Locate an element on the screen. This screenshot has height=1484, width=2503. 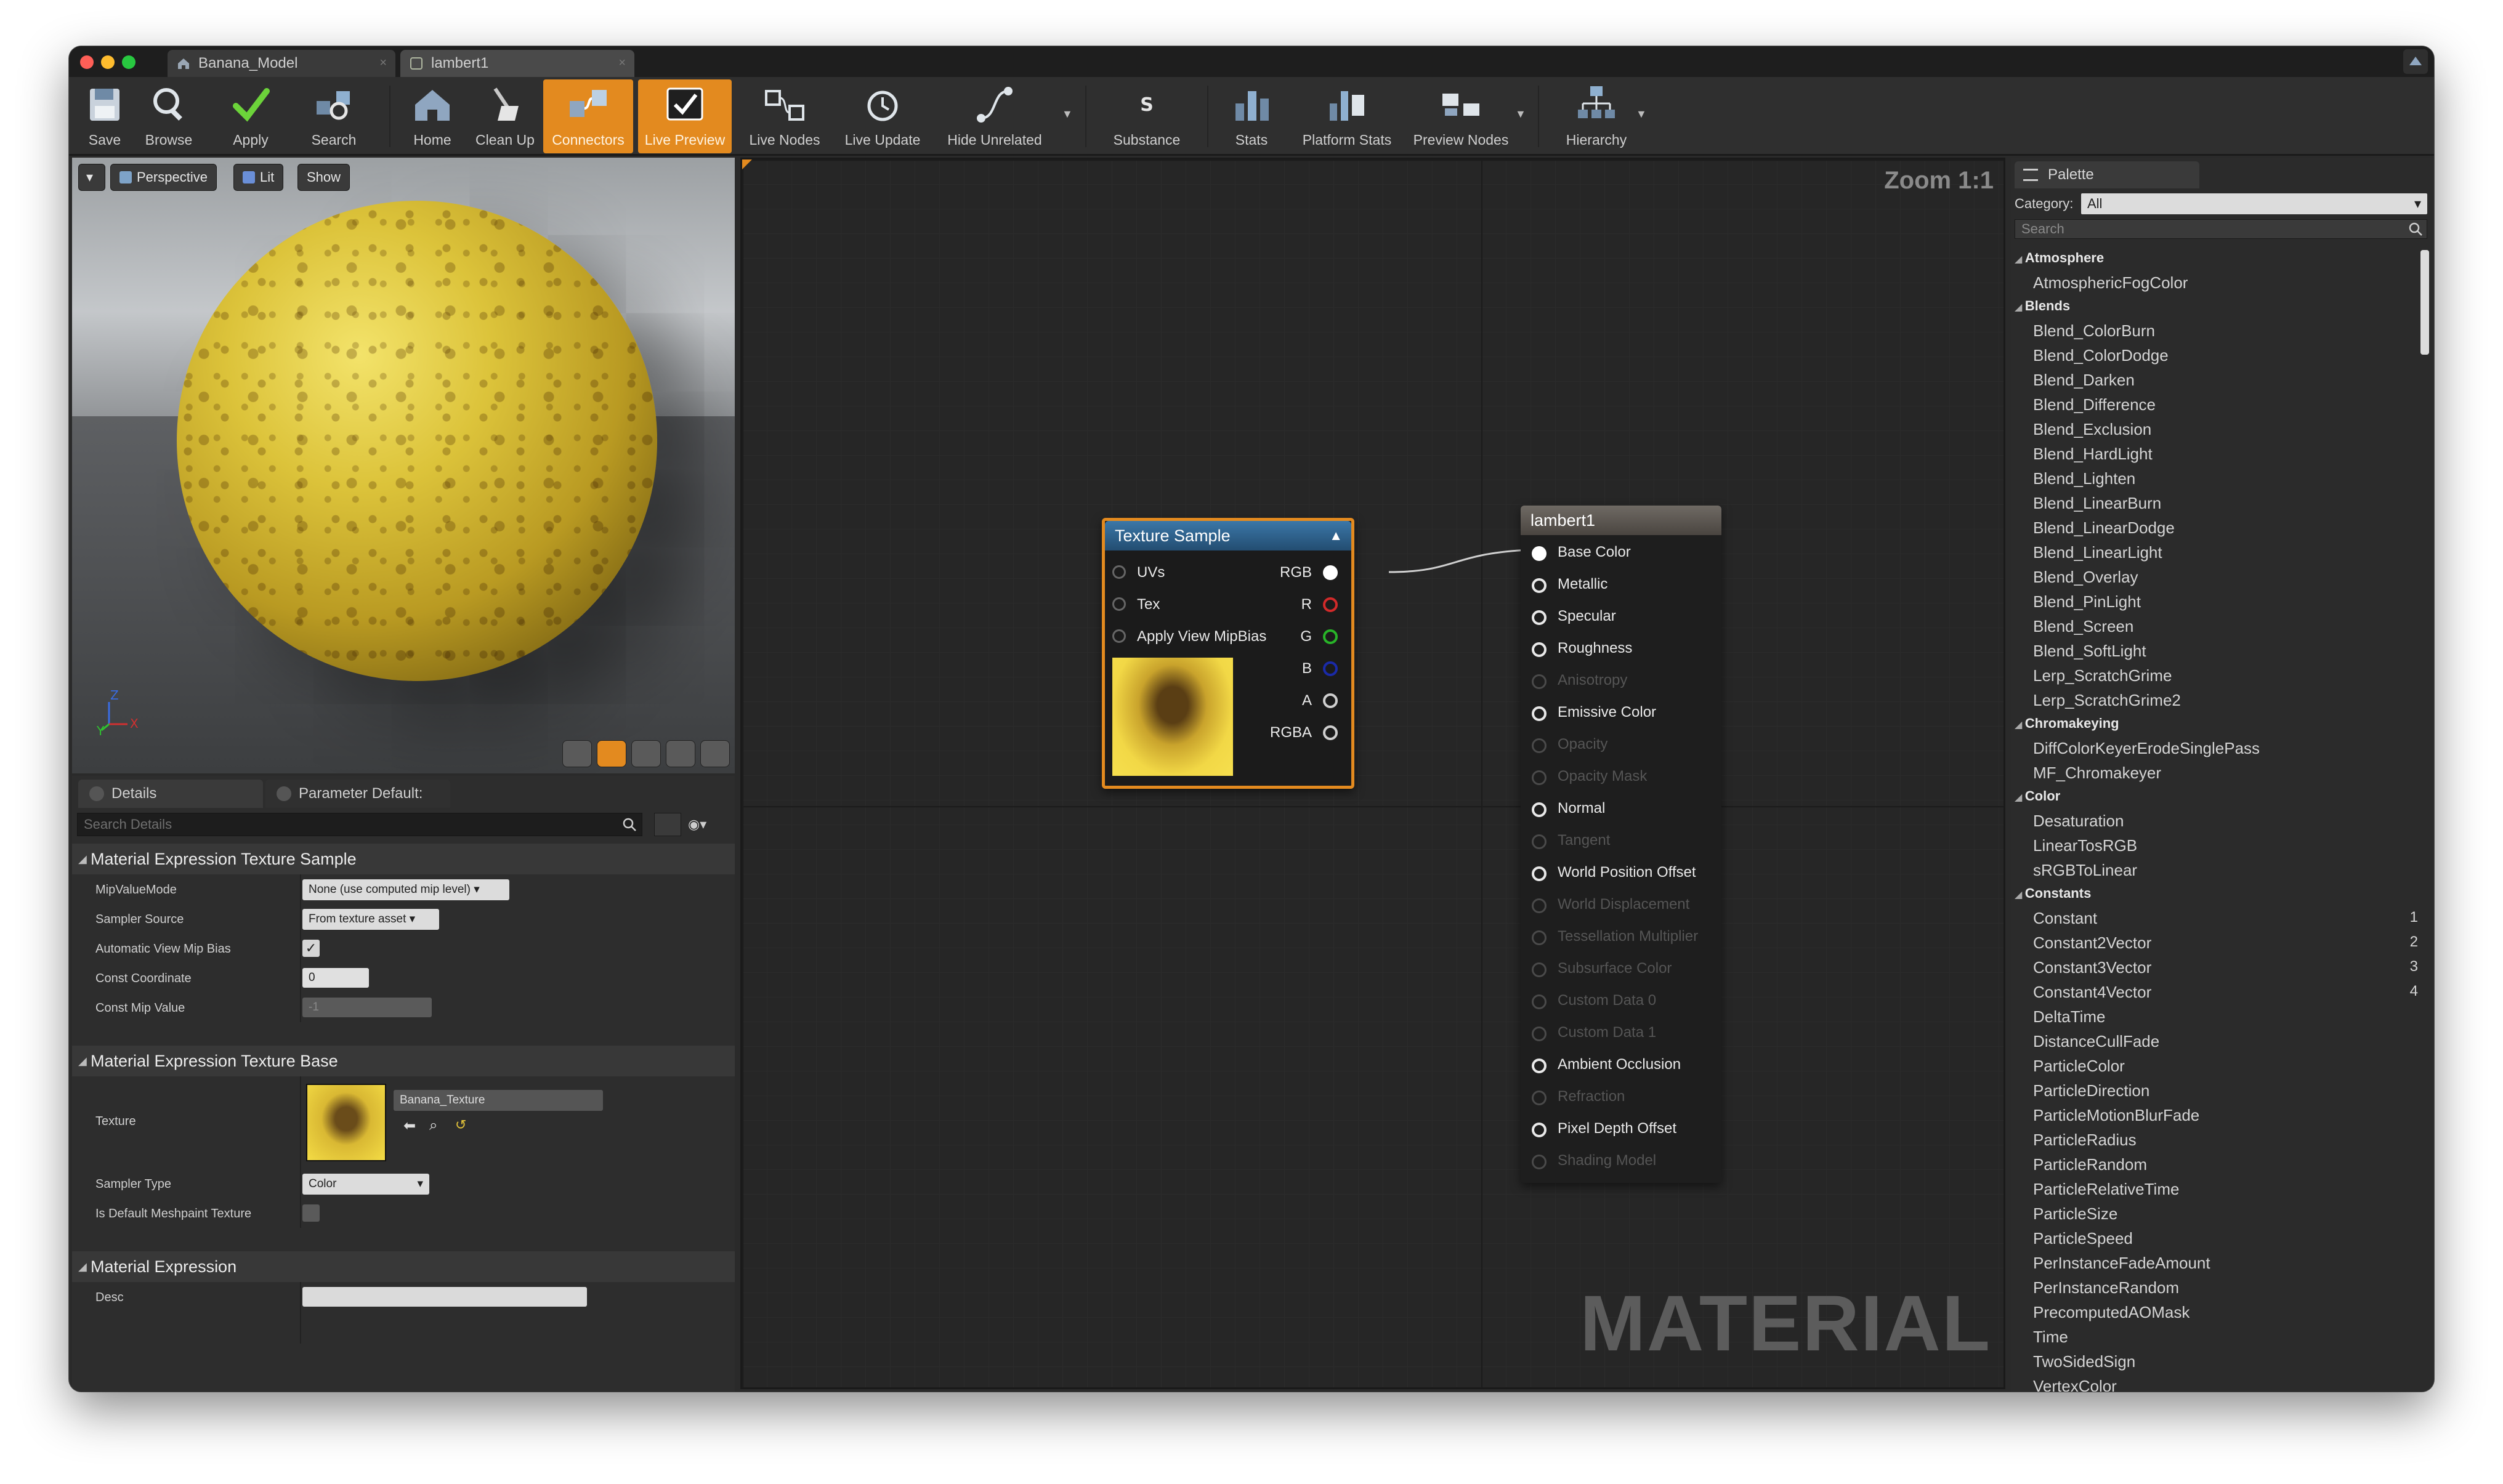
palette-item: Blend_Screen is located at coordinates (2083, 626).